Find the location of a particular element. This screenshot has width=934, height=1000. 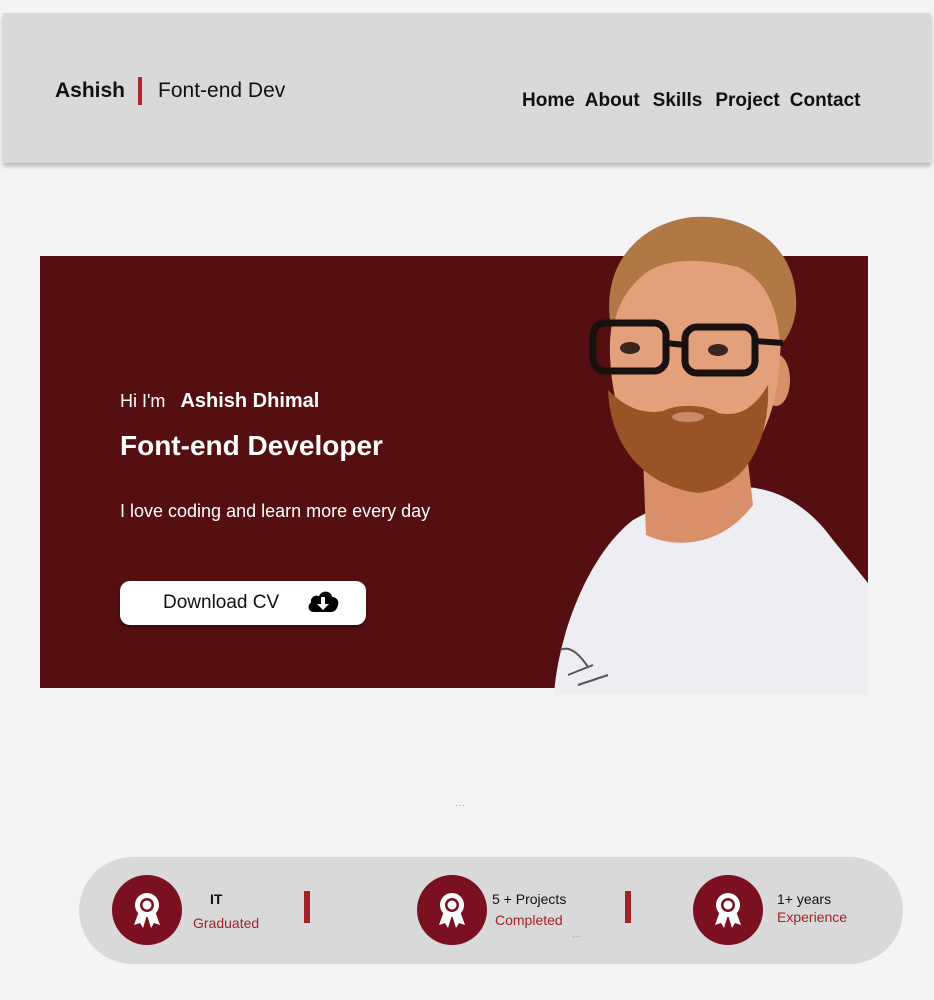

main-nav: Home About Skills Project Contact is located at coordinates (691, 101).